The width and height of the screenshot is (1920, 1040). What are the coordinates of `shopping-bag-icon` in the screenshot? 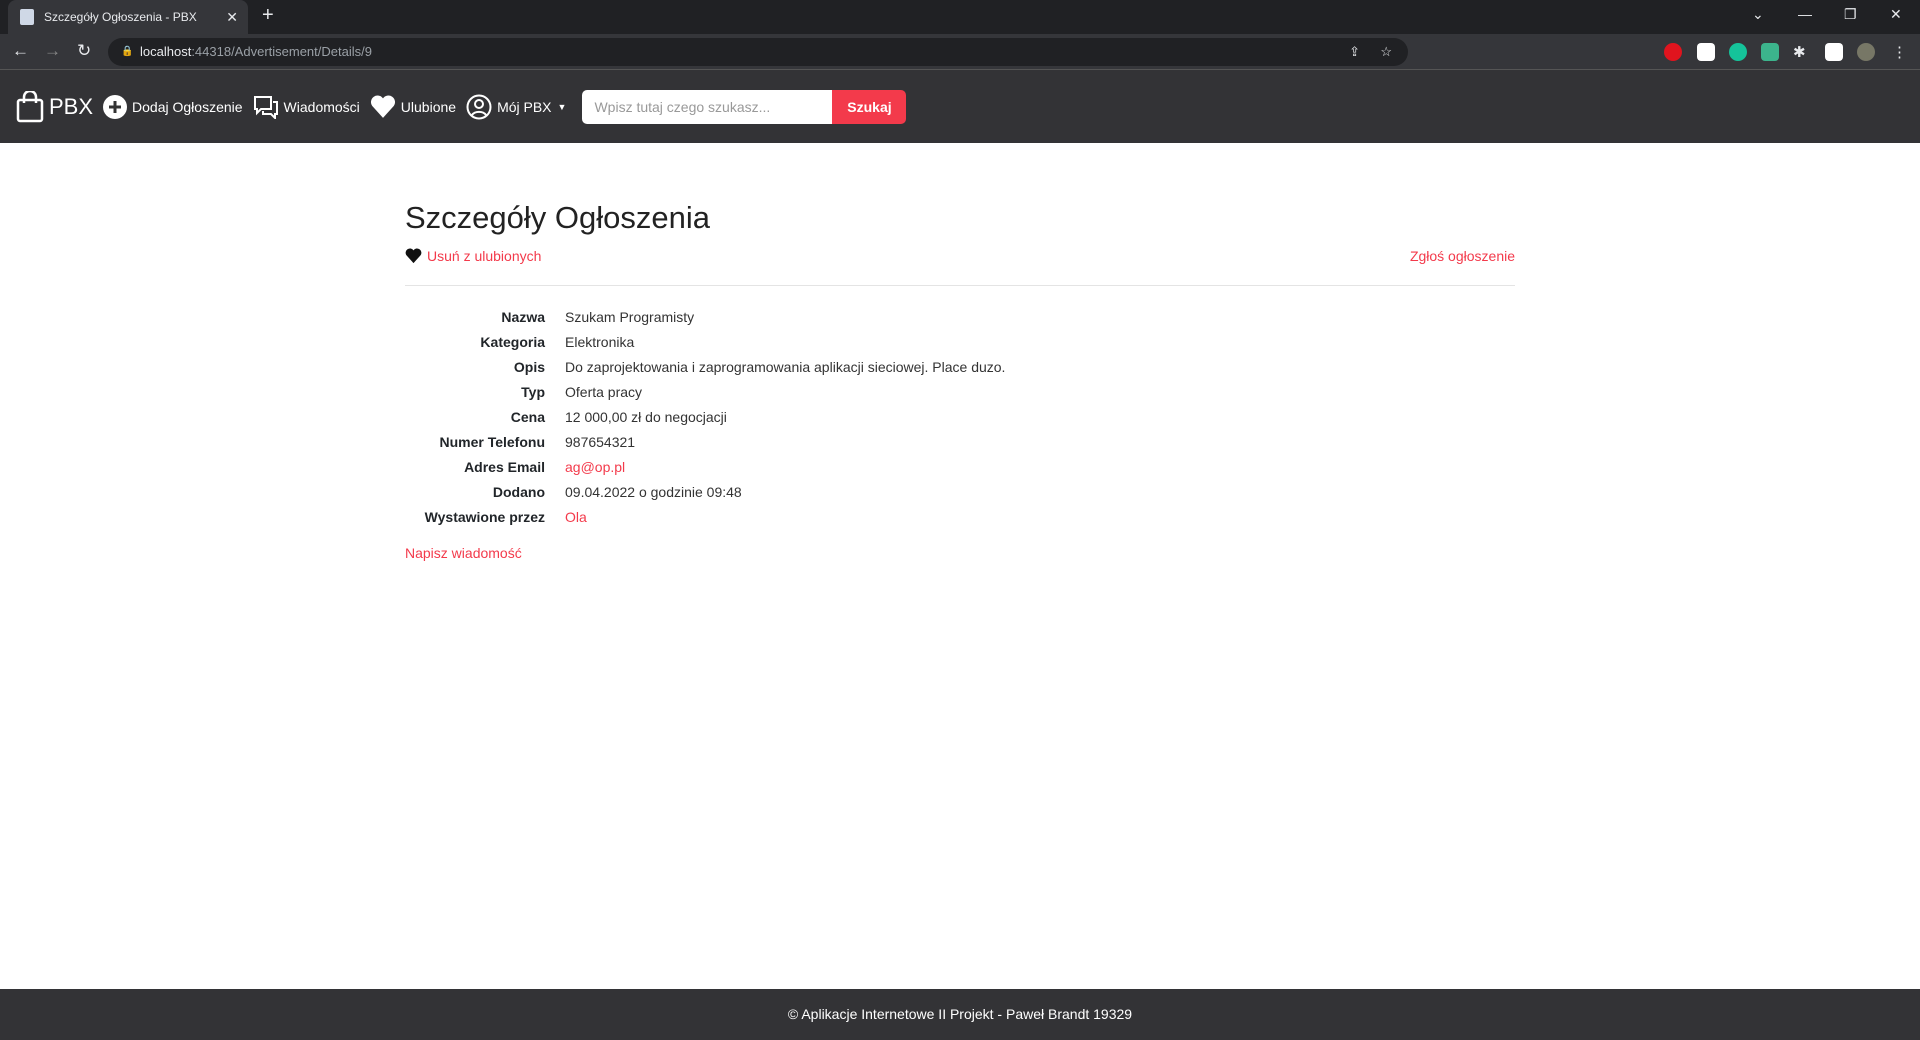 It's located at (30, 106).